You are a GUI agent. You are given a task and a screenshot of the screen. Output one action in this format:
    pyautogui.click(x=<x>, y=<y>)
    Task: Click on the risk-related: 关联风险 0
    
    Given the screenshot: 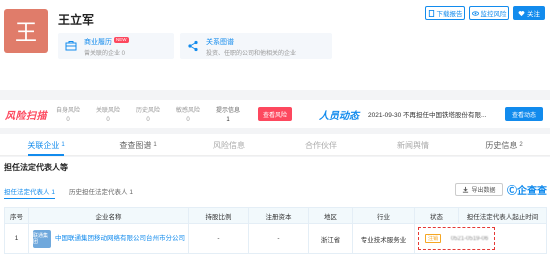 What is the action you would take?
    pyautogui.click(x=108, y=114)
    